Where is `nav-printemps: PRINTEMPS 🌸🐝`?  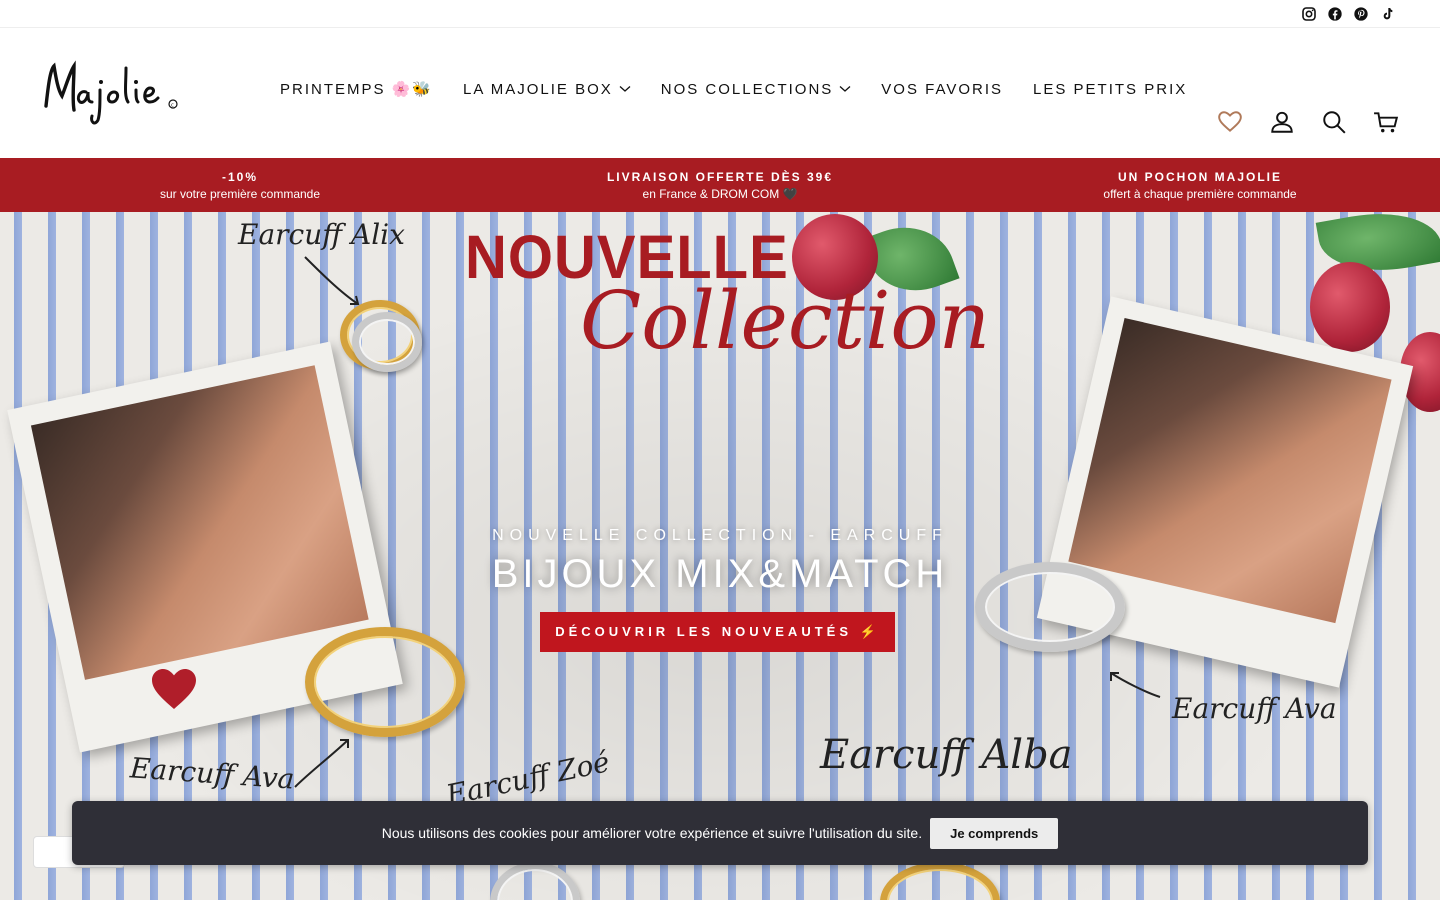 nav-printemps: PRINTEMPS 🌸🐝 is located at coordinates (356, 89).